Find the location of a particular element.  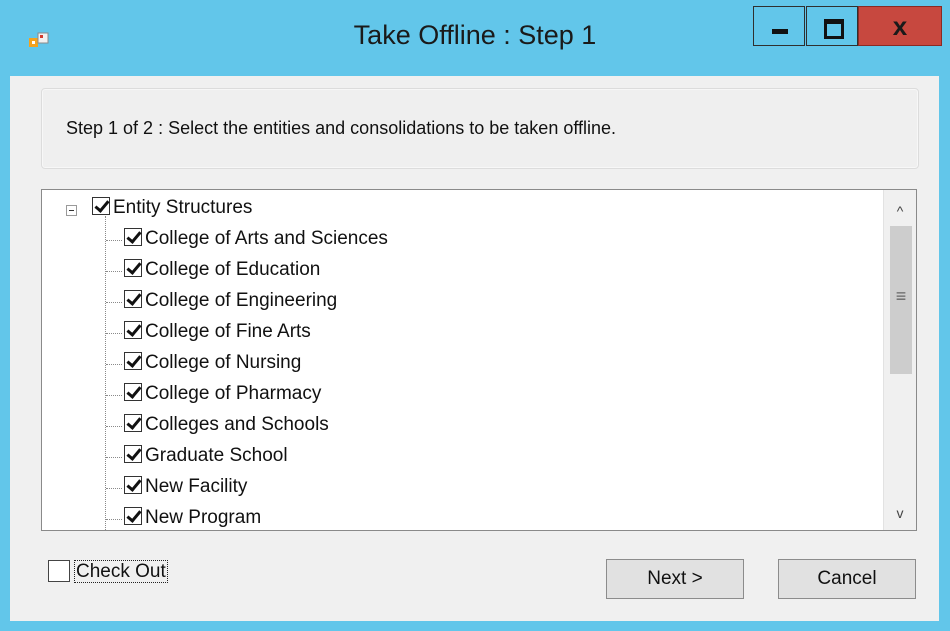

tree-item-new-program: New Program is located at coordinates (193, 518).